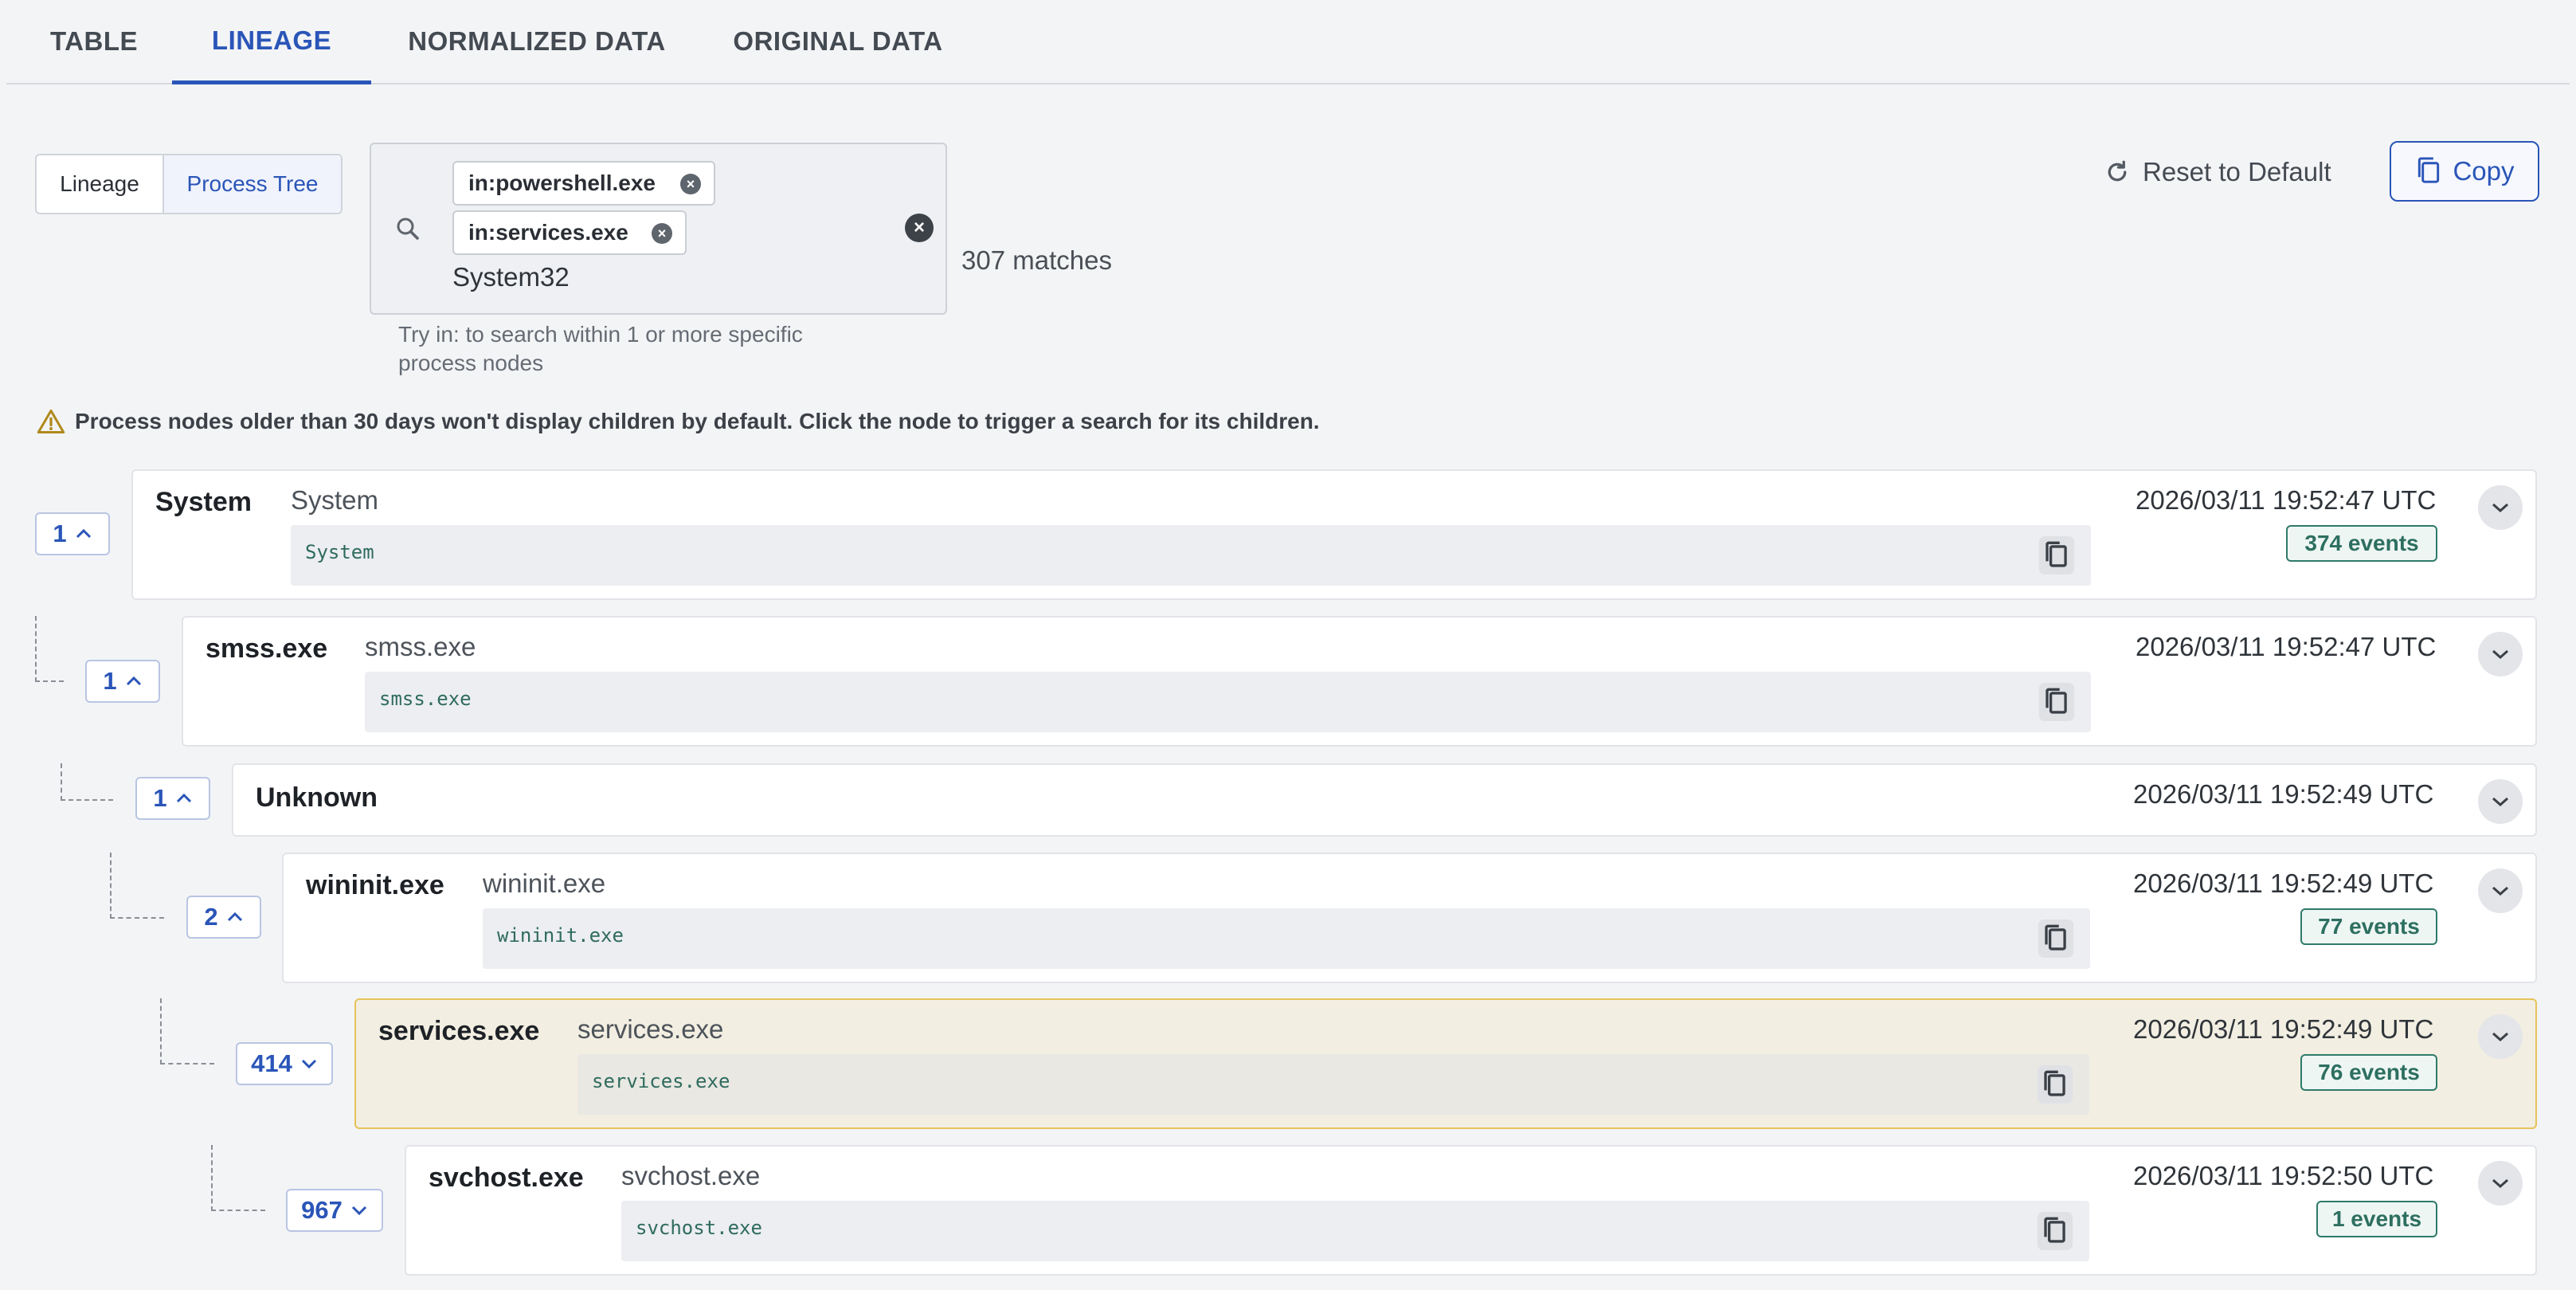  Describe the element at coordinates (408, 229) in the screenshot. I see `search-icon` at that location.